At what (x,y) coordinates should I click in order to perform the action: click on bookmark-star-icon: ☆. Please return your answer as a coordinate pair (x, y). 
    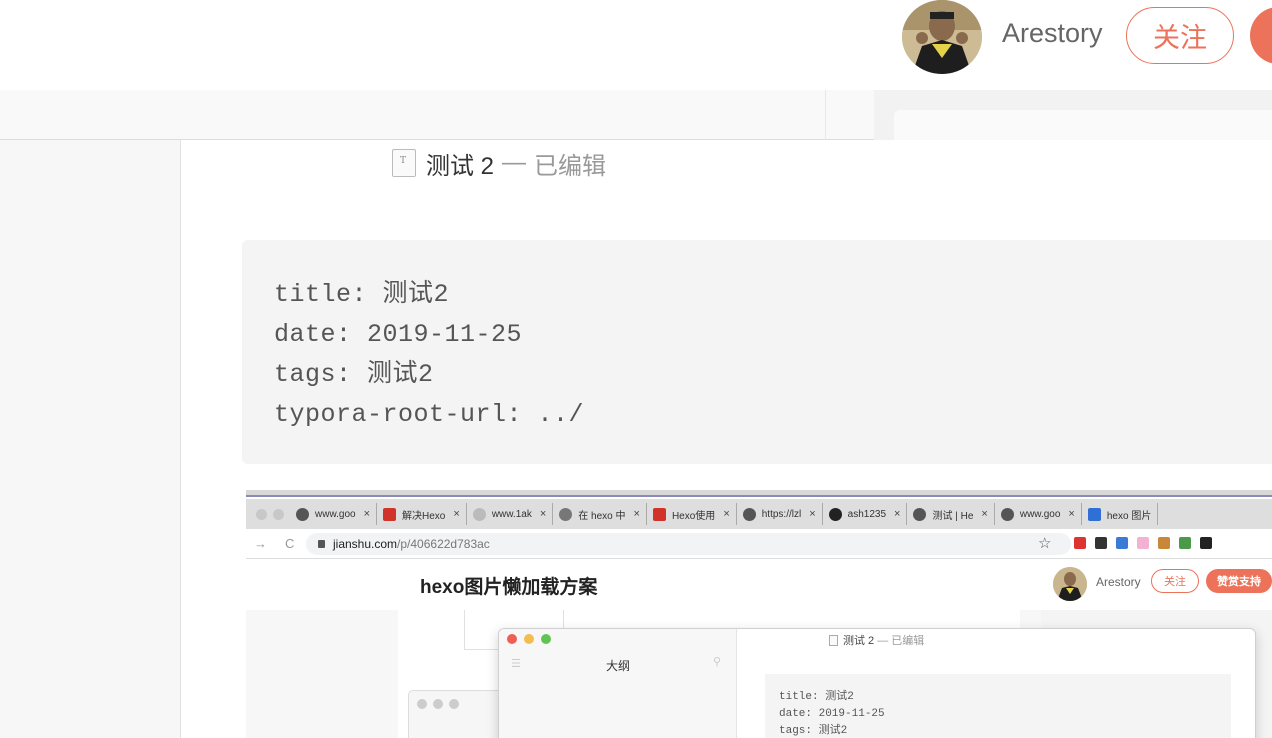
    Looking at the image, I should click on (1044, 543).